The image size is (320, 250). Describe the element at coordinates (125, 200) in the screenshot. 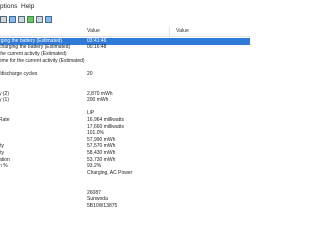

I see `table-row: Sunwoda` at that location.